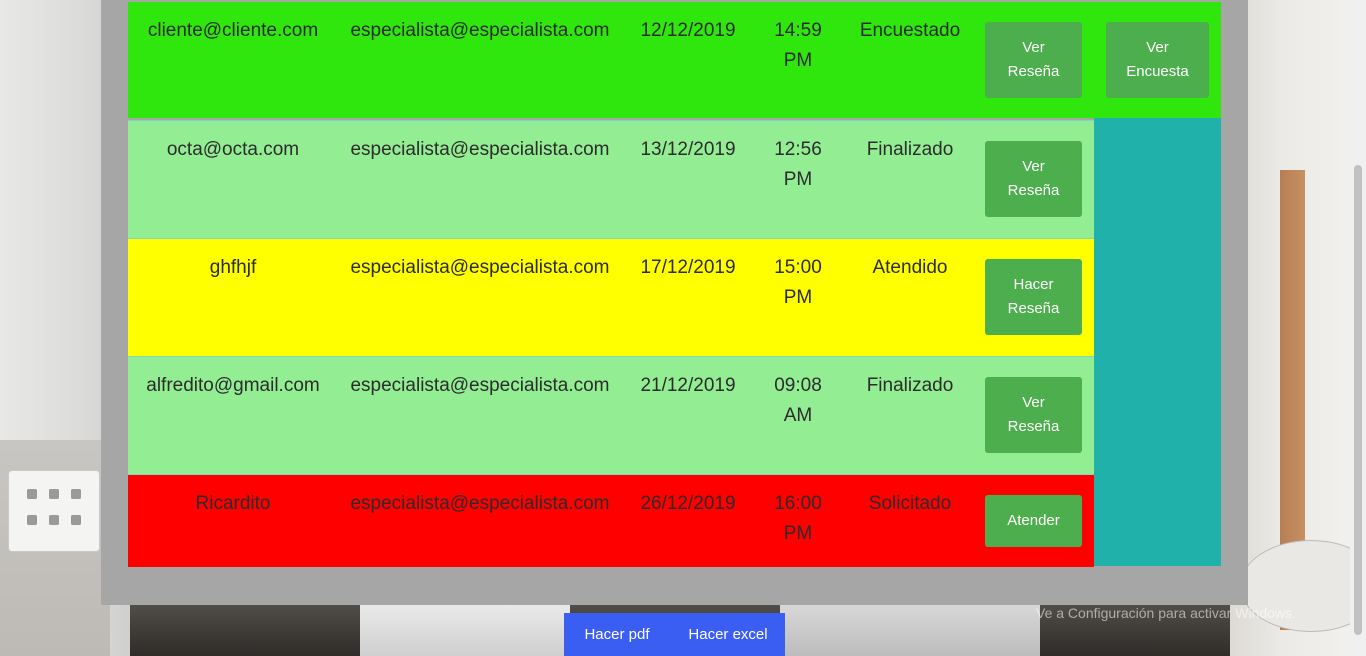 The width and height of the screenshot is (1366, 656). Describe the element at coordinates (54, 511) in the screenshot. I see `wall-switch-image` at that location.